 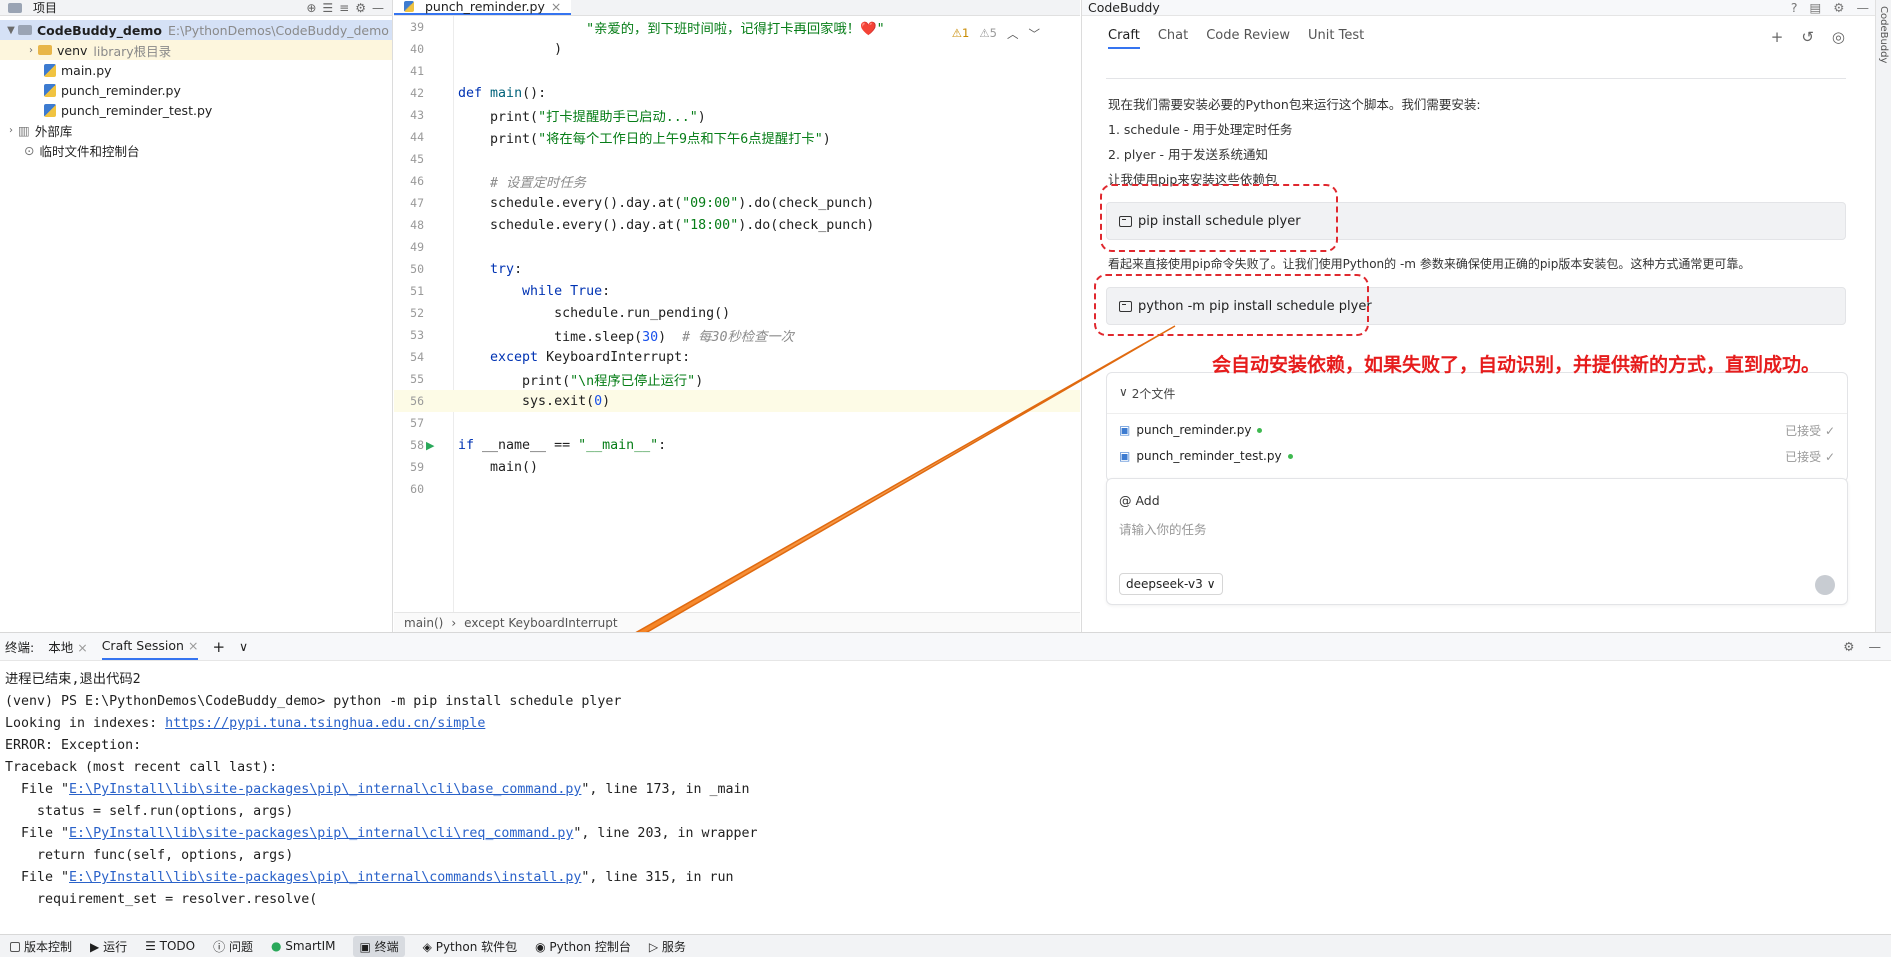 What do you see at coordinates (583, 946) in the screenshot?
I see `status-item-console: ◉ Python 控制台` at bounding box center [583, 946].